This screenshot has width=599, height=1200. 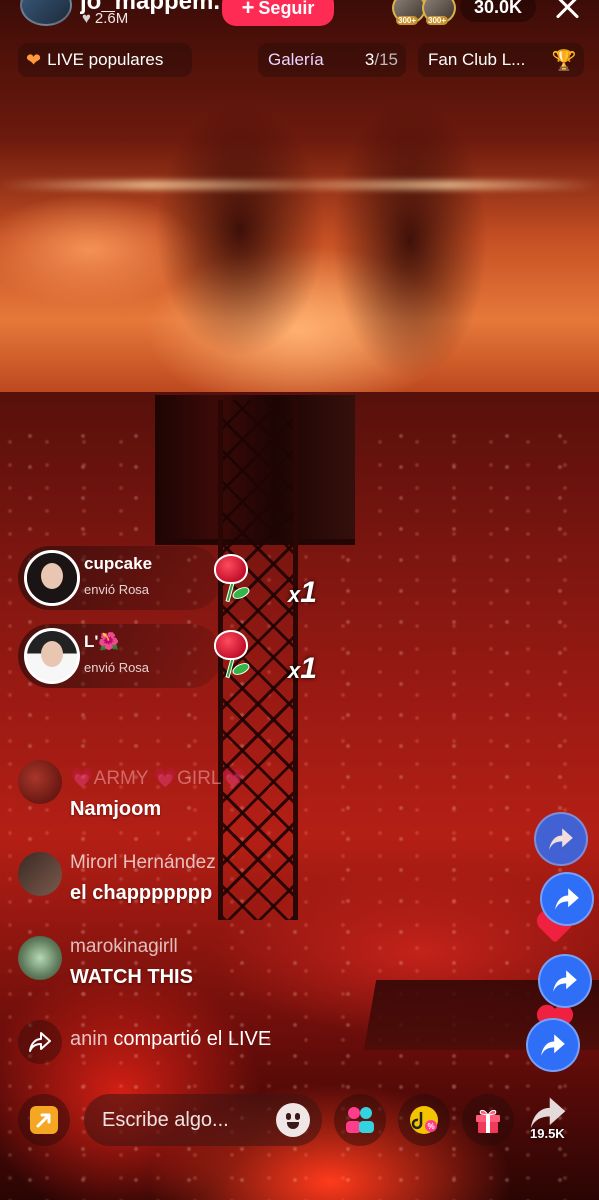 What do you see at coordinates (498, 11) in the screenshot?
I see `viewer-count: 30.0K` at bounding box center [498, 11].